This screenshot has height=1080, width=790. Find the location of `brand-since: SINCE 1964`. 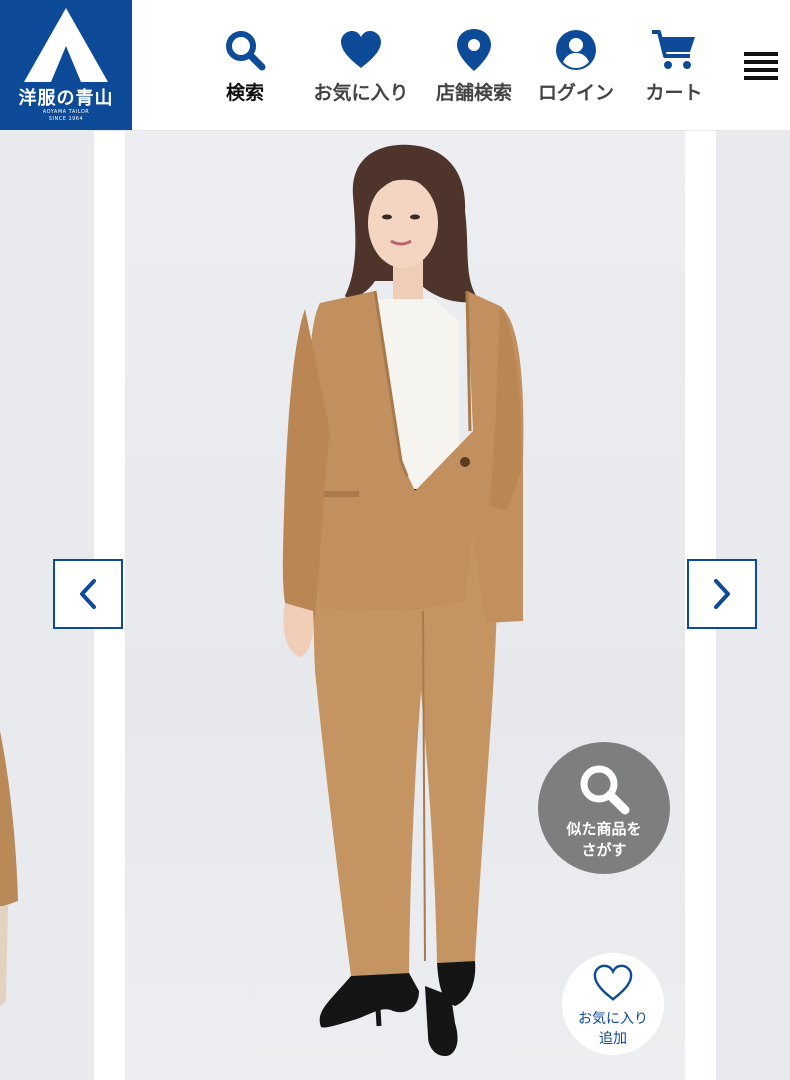

brand-since: SINCE 1964 is located at coordinates (66, 119).